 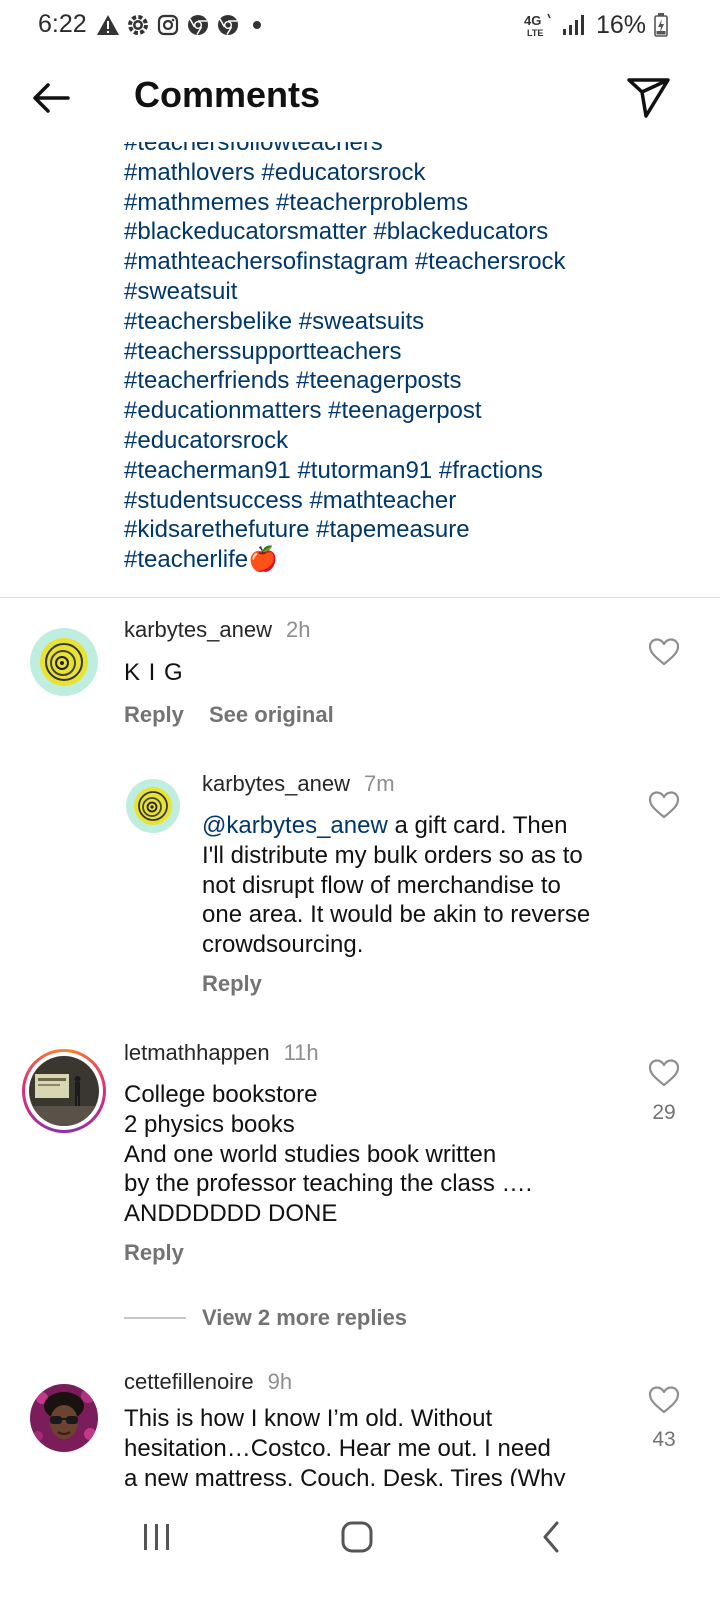 What do you see at coordinates (345, 1475) in the screenshot?
I see `comment-text-line: a new mattress. Couch. Desk. Tires (Why` at bounding box center [345, 1475].